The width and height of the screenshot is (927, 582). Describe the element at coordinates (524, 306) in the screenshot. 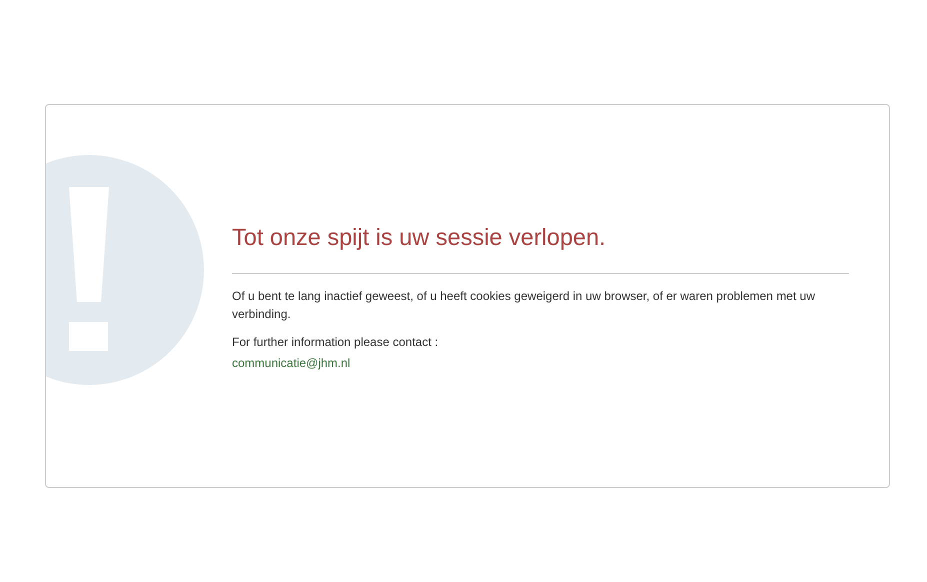

I see `error-message: Of u bent te lang inactief geweest, of u heeft cookies geweigerd in uw browser, of er waren problemen met uw verbinding.` at that location.